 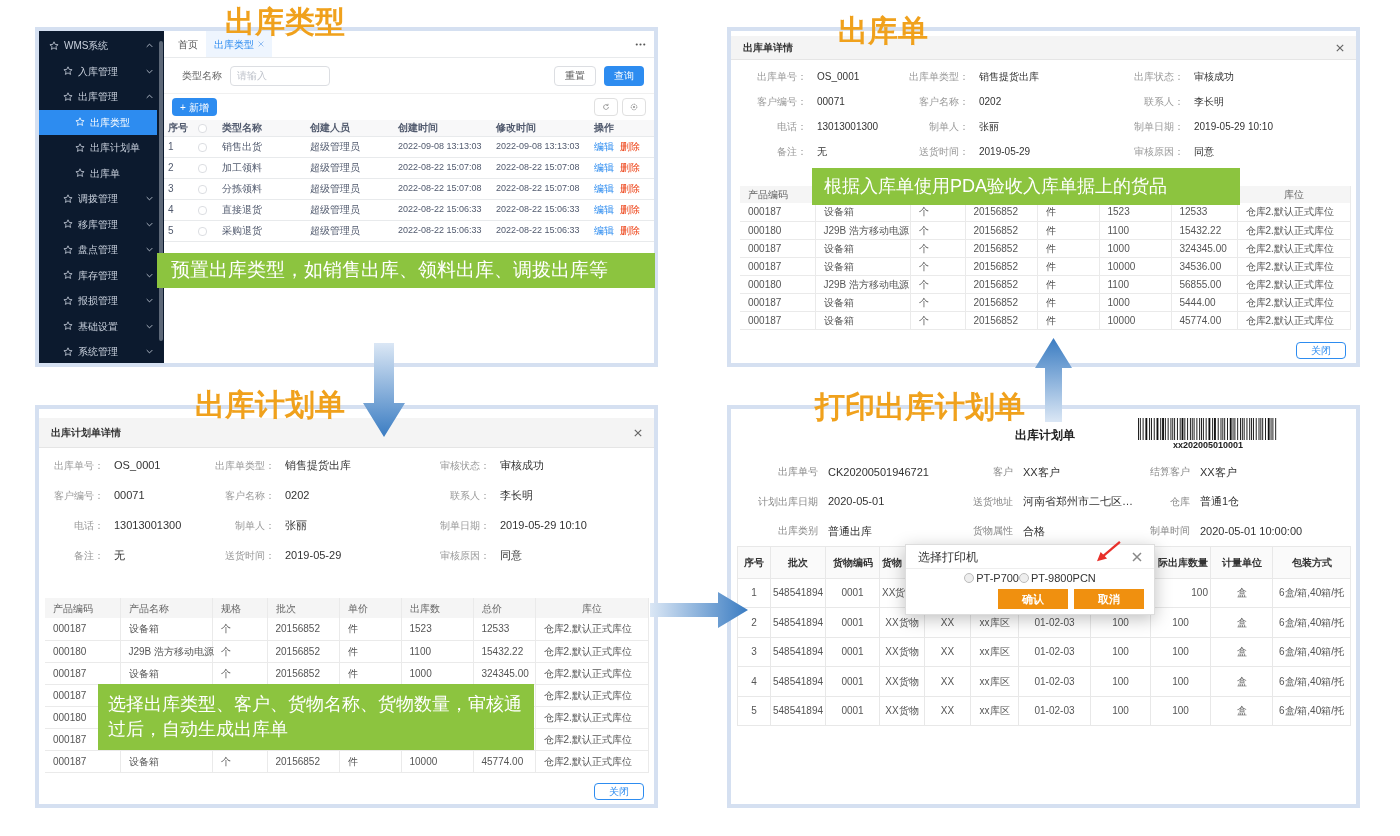 What do you see at coordinates (179, 128) in the screenshot?
I see `table-header-cell: 序号` at bounding box center [179, 128].